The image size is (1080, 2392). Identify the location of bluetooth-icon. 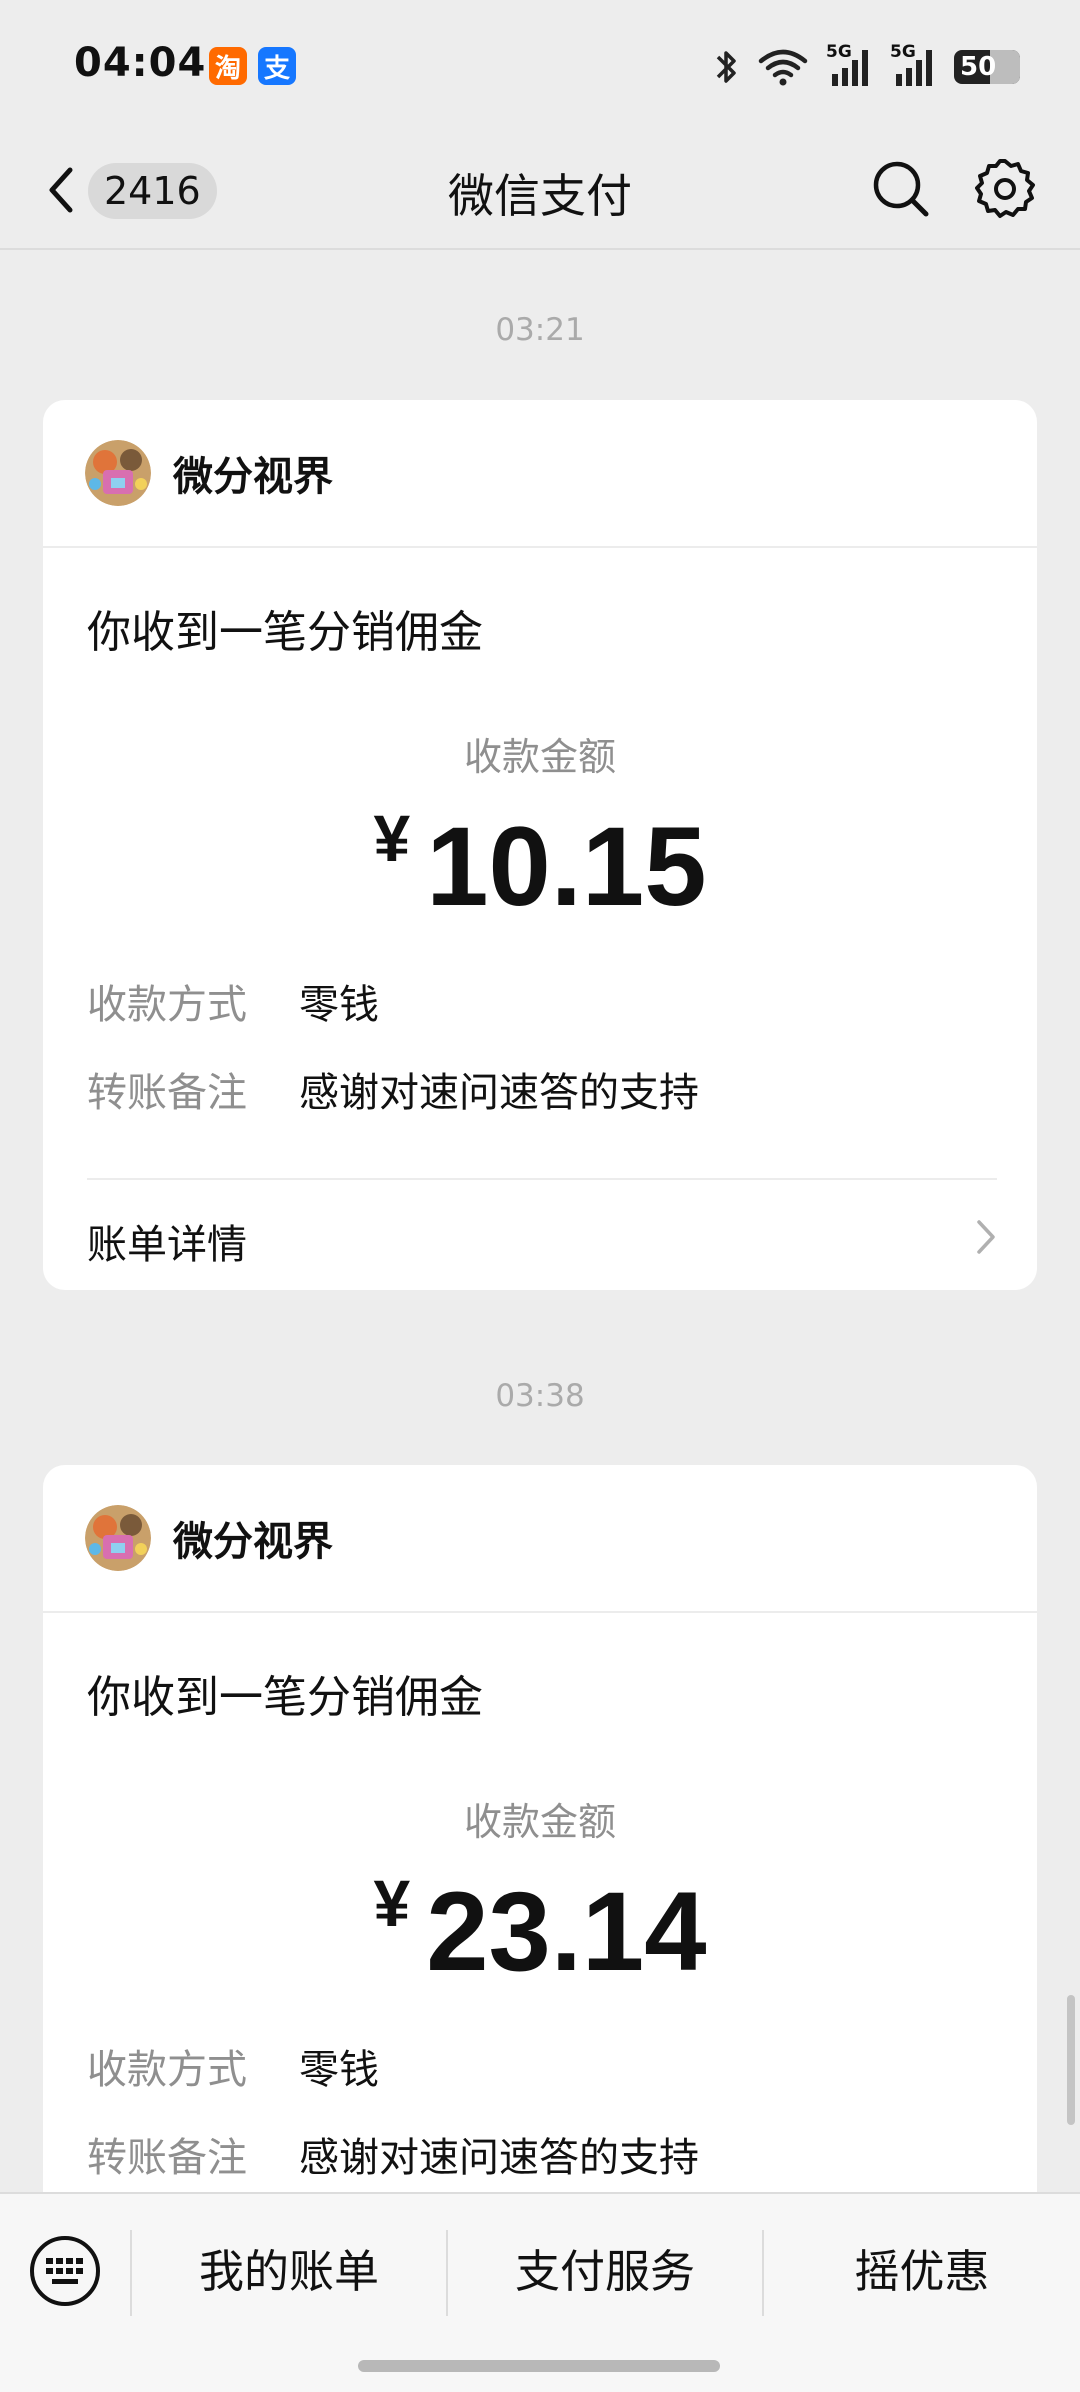
(726, 67).